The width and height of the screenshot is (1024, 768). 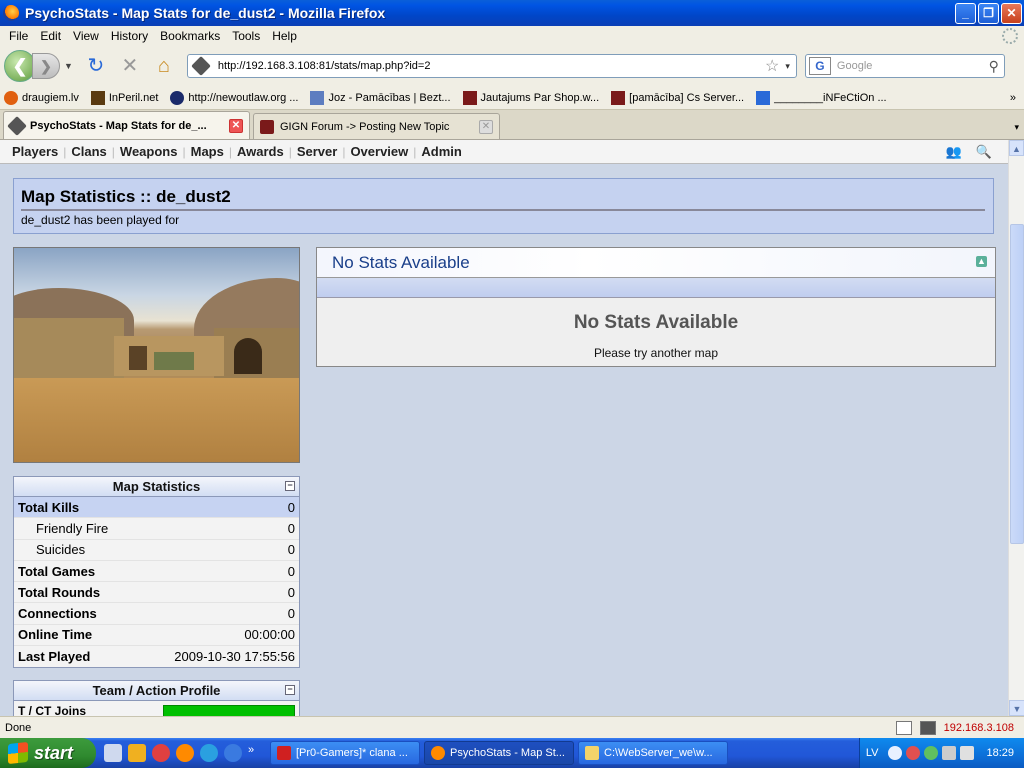 I want to click on users-icon: 👥, so click(x=954, y=152).